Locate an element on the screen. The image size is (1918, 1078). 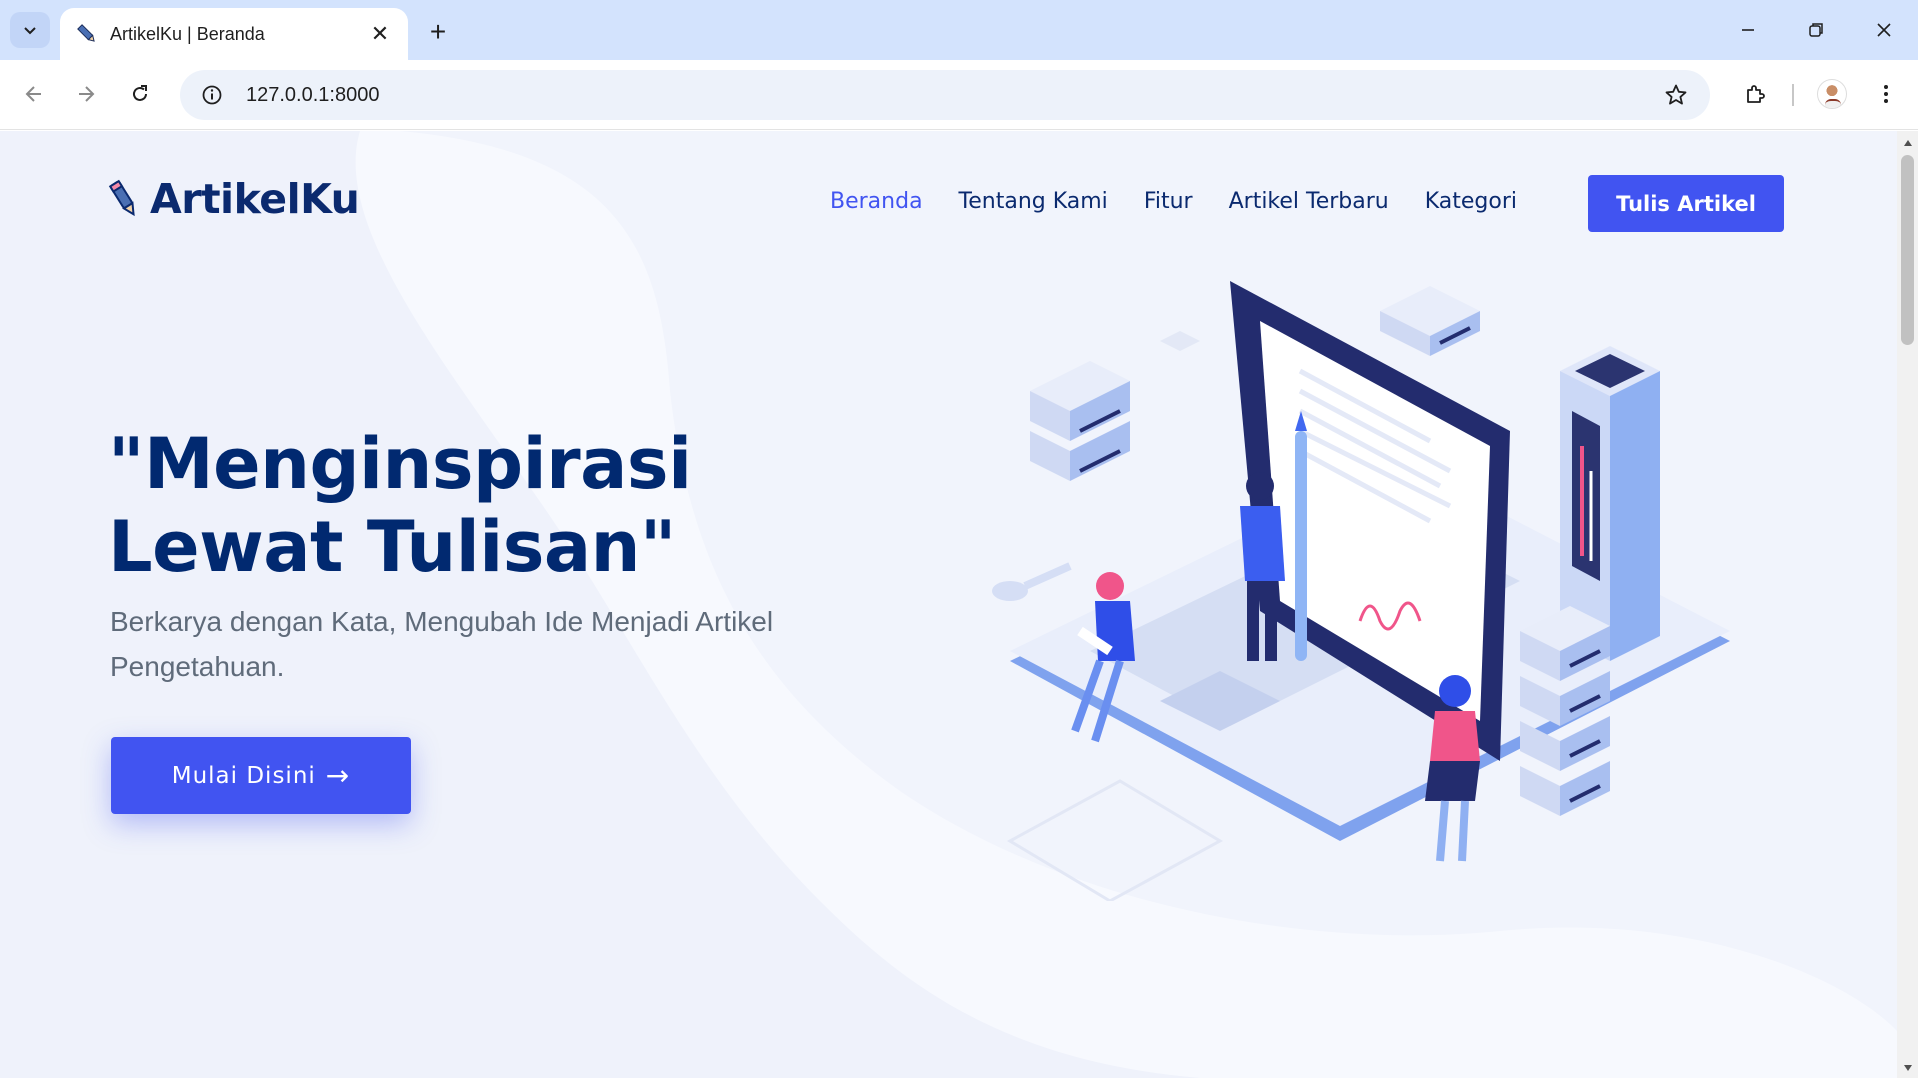
forward-button is located at coordinates (86, 94).